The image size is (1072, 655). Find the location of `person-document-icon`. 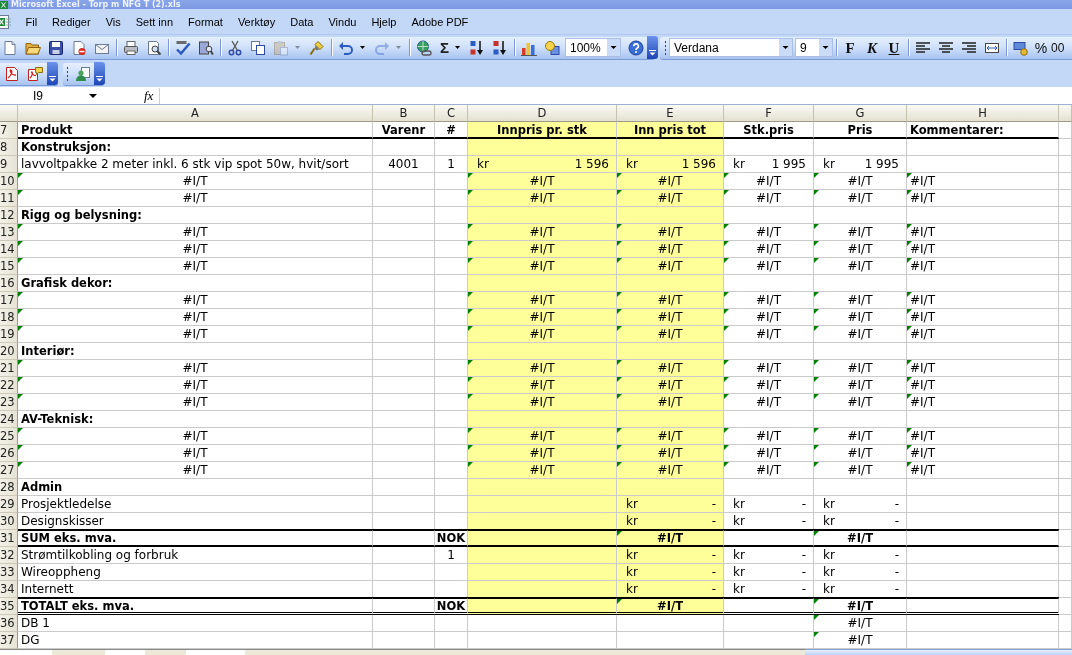

person-document-icon is located at coordinates (82, 73).